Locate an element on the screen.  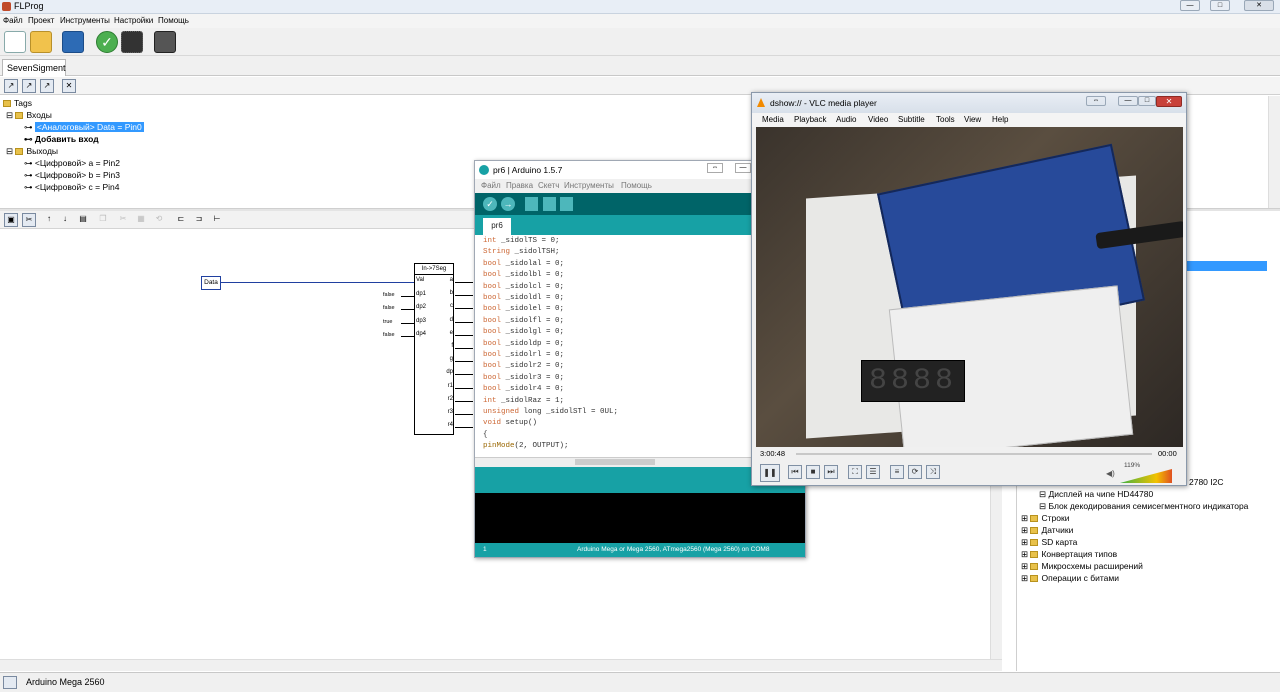
block-output-pin: e is located at coordinates (446, 333).